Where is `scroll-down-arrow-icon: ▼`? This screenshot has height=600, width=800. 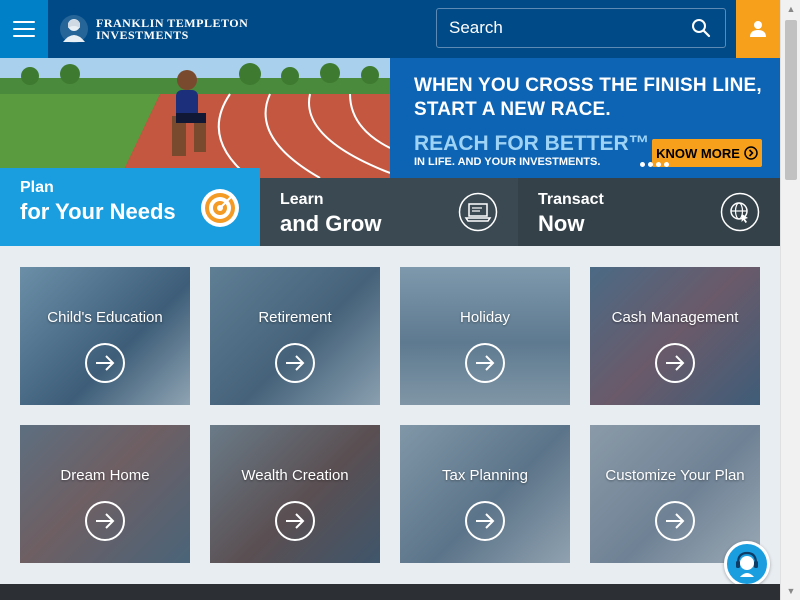 scroll-down-arrow-icon: ▼ is located at coordinates (790, 591).